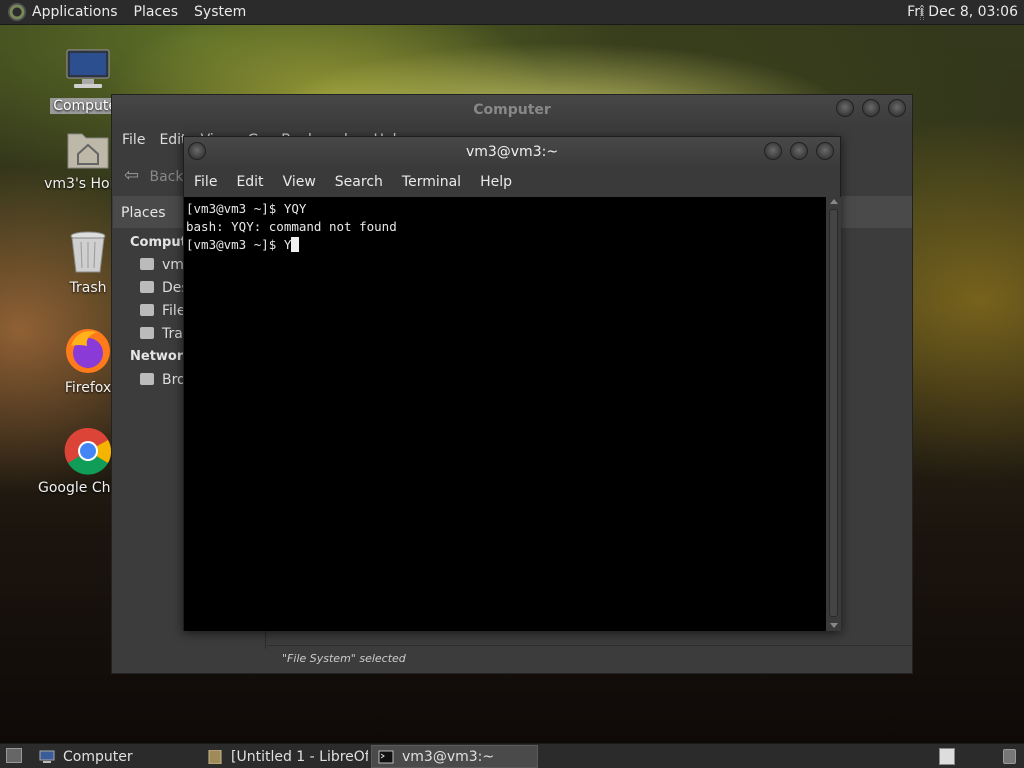 This screenshot has width=1024, height=768. Describe the element at coordinates (173, 334) in the screenshot. I see `sidebar-item-label: Trash` at that location.